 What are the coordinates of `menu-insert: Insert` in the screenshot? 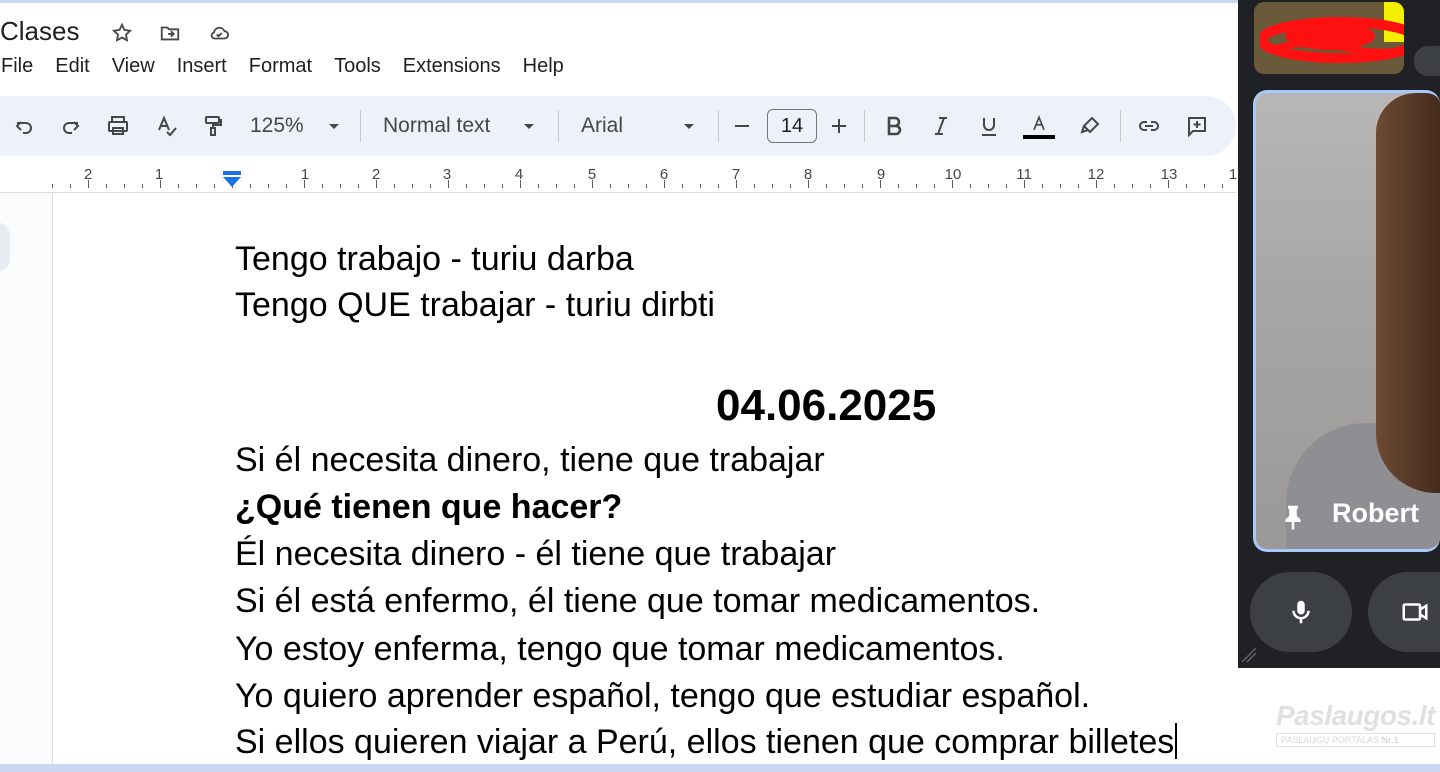 It's located at (202, 66).